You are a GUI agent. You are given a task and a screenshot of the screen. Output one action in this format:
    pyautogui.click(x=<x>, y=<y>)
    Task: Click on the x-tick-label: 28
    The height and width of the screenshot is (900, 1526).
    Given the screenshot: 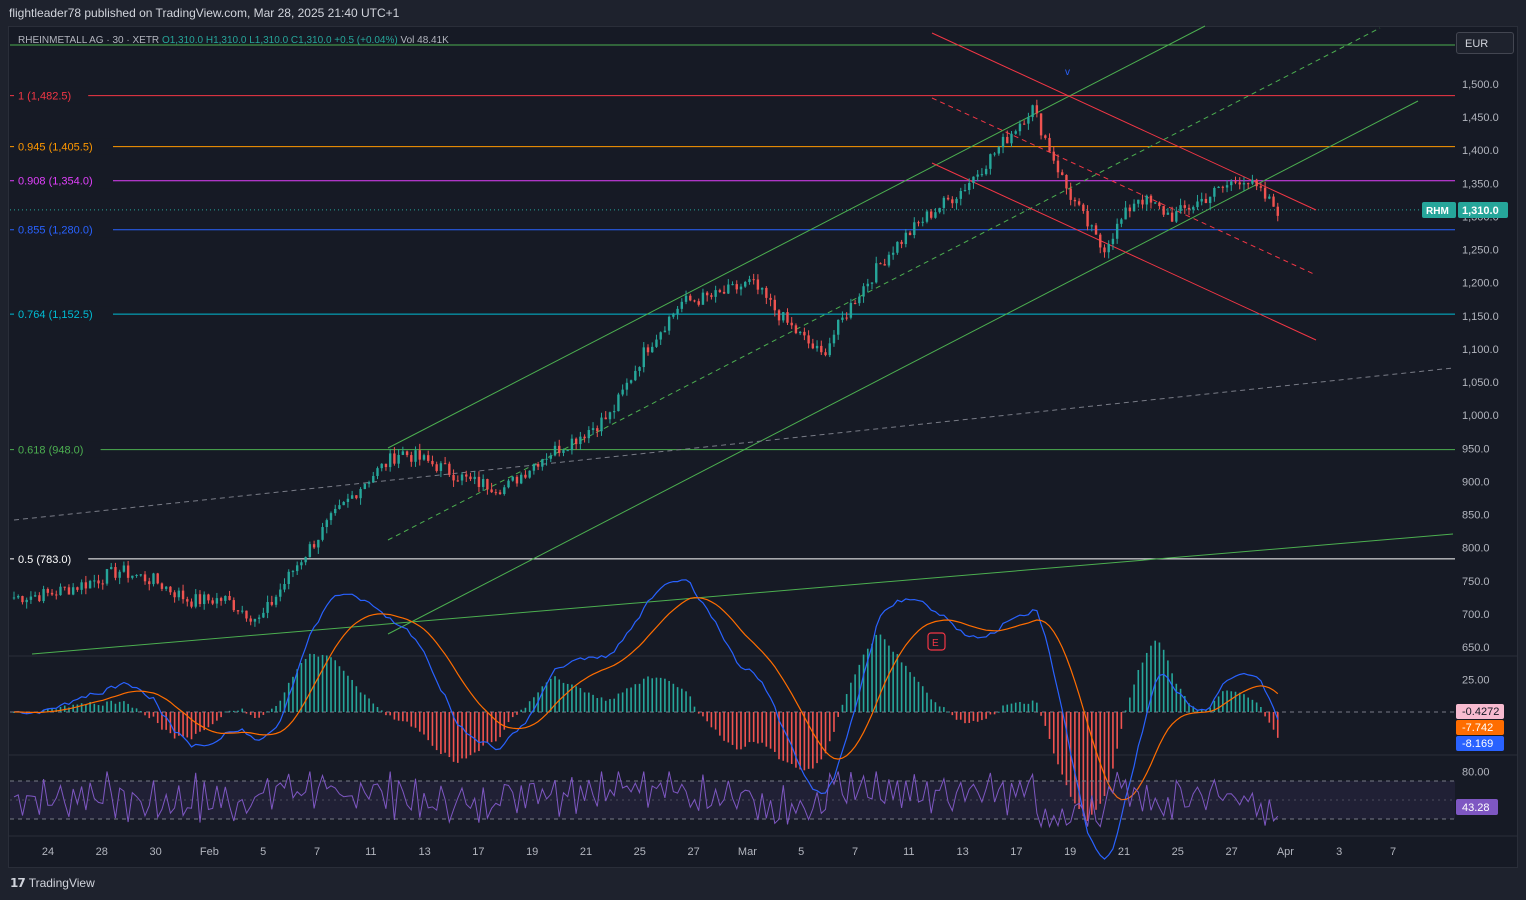 What is the action you would take?
    pyautogui.click(x=102, y=852)
    